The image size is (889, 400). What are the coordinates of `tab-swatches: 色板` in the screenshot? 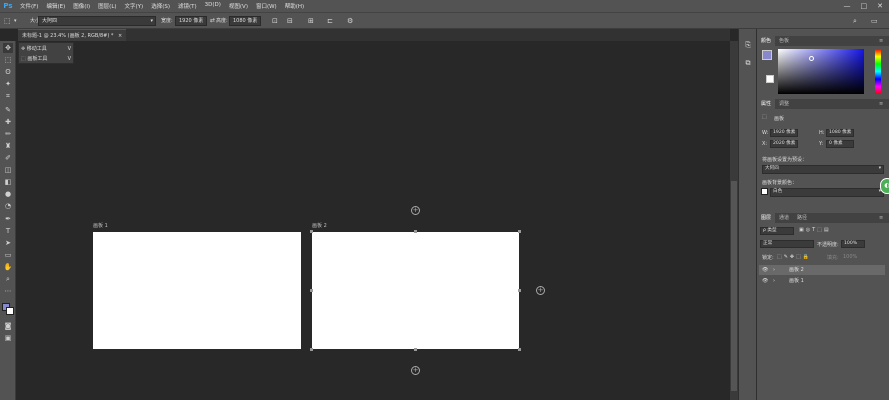 It's located at (784, 41).